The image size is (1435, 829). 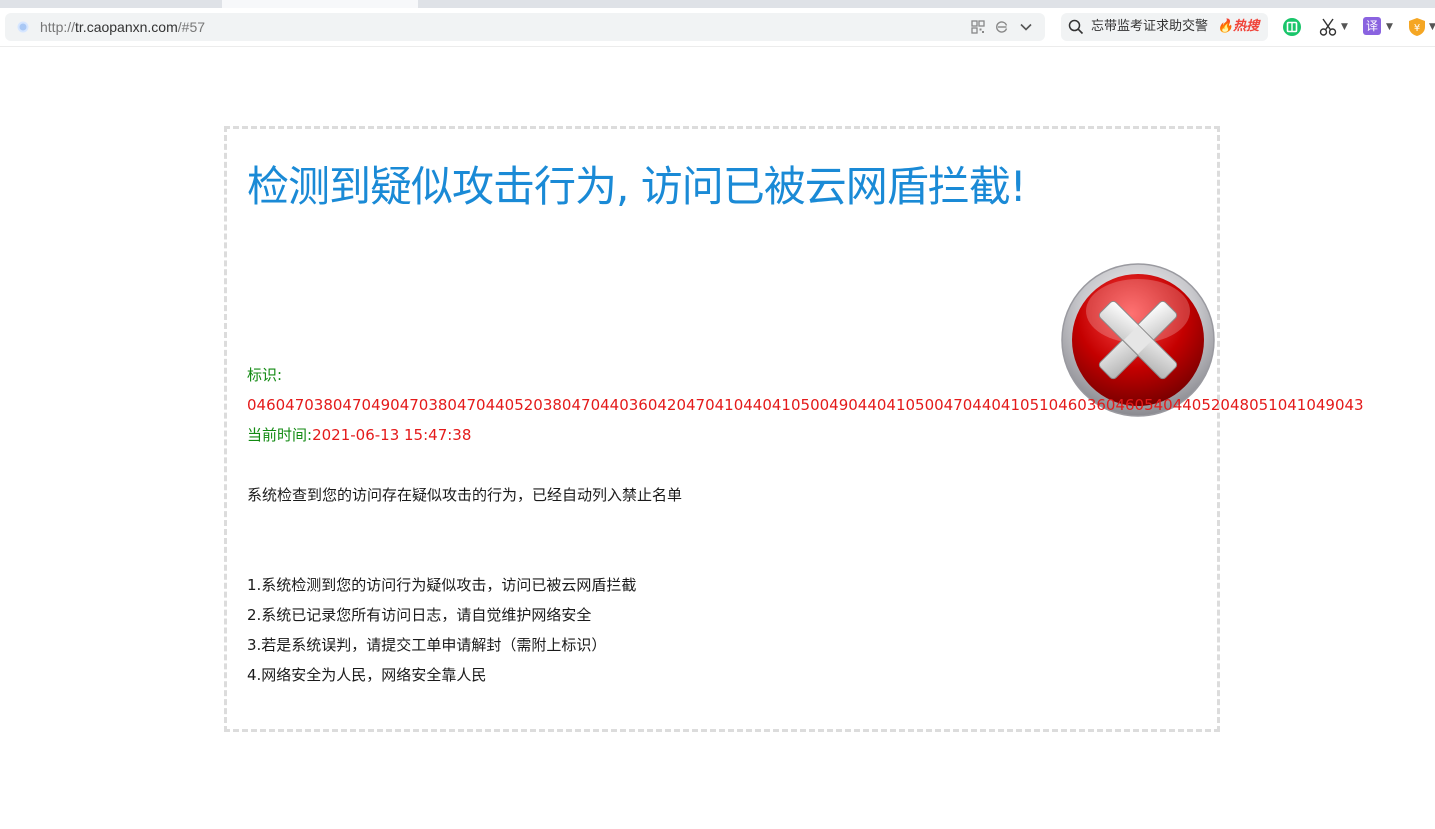 I want to click on time-row: 当前时间:2021-06-13 15:47:38, so click(x=359, y=435).